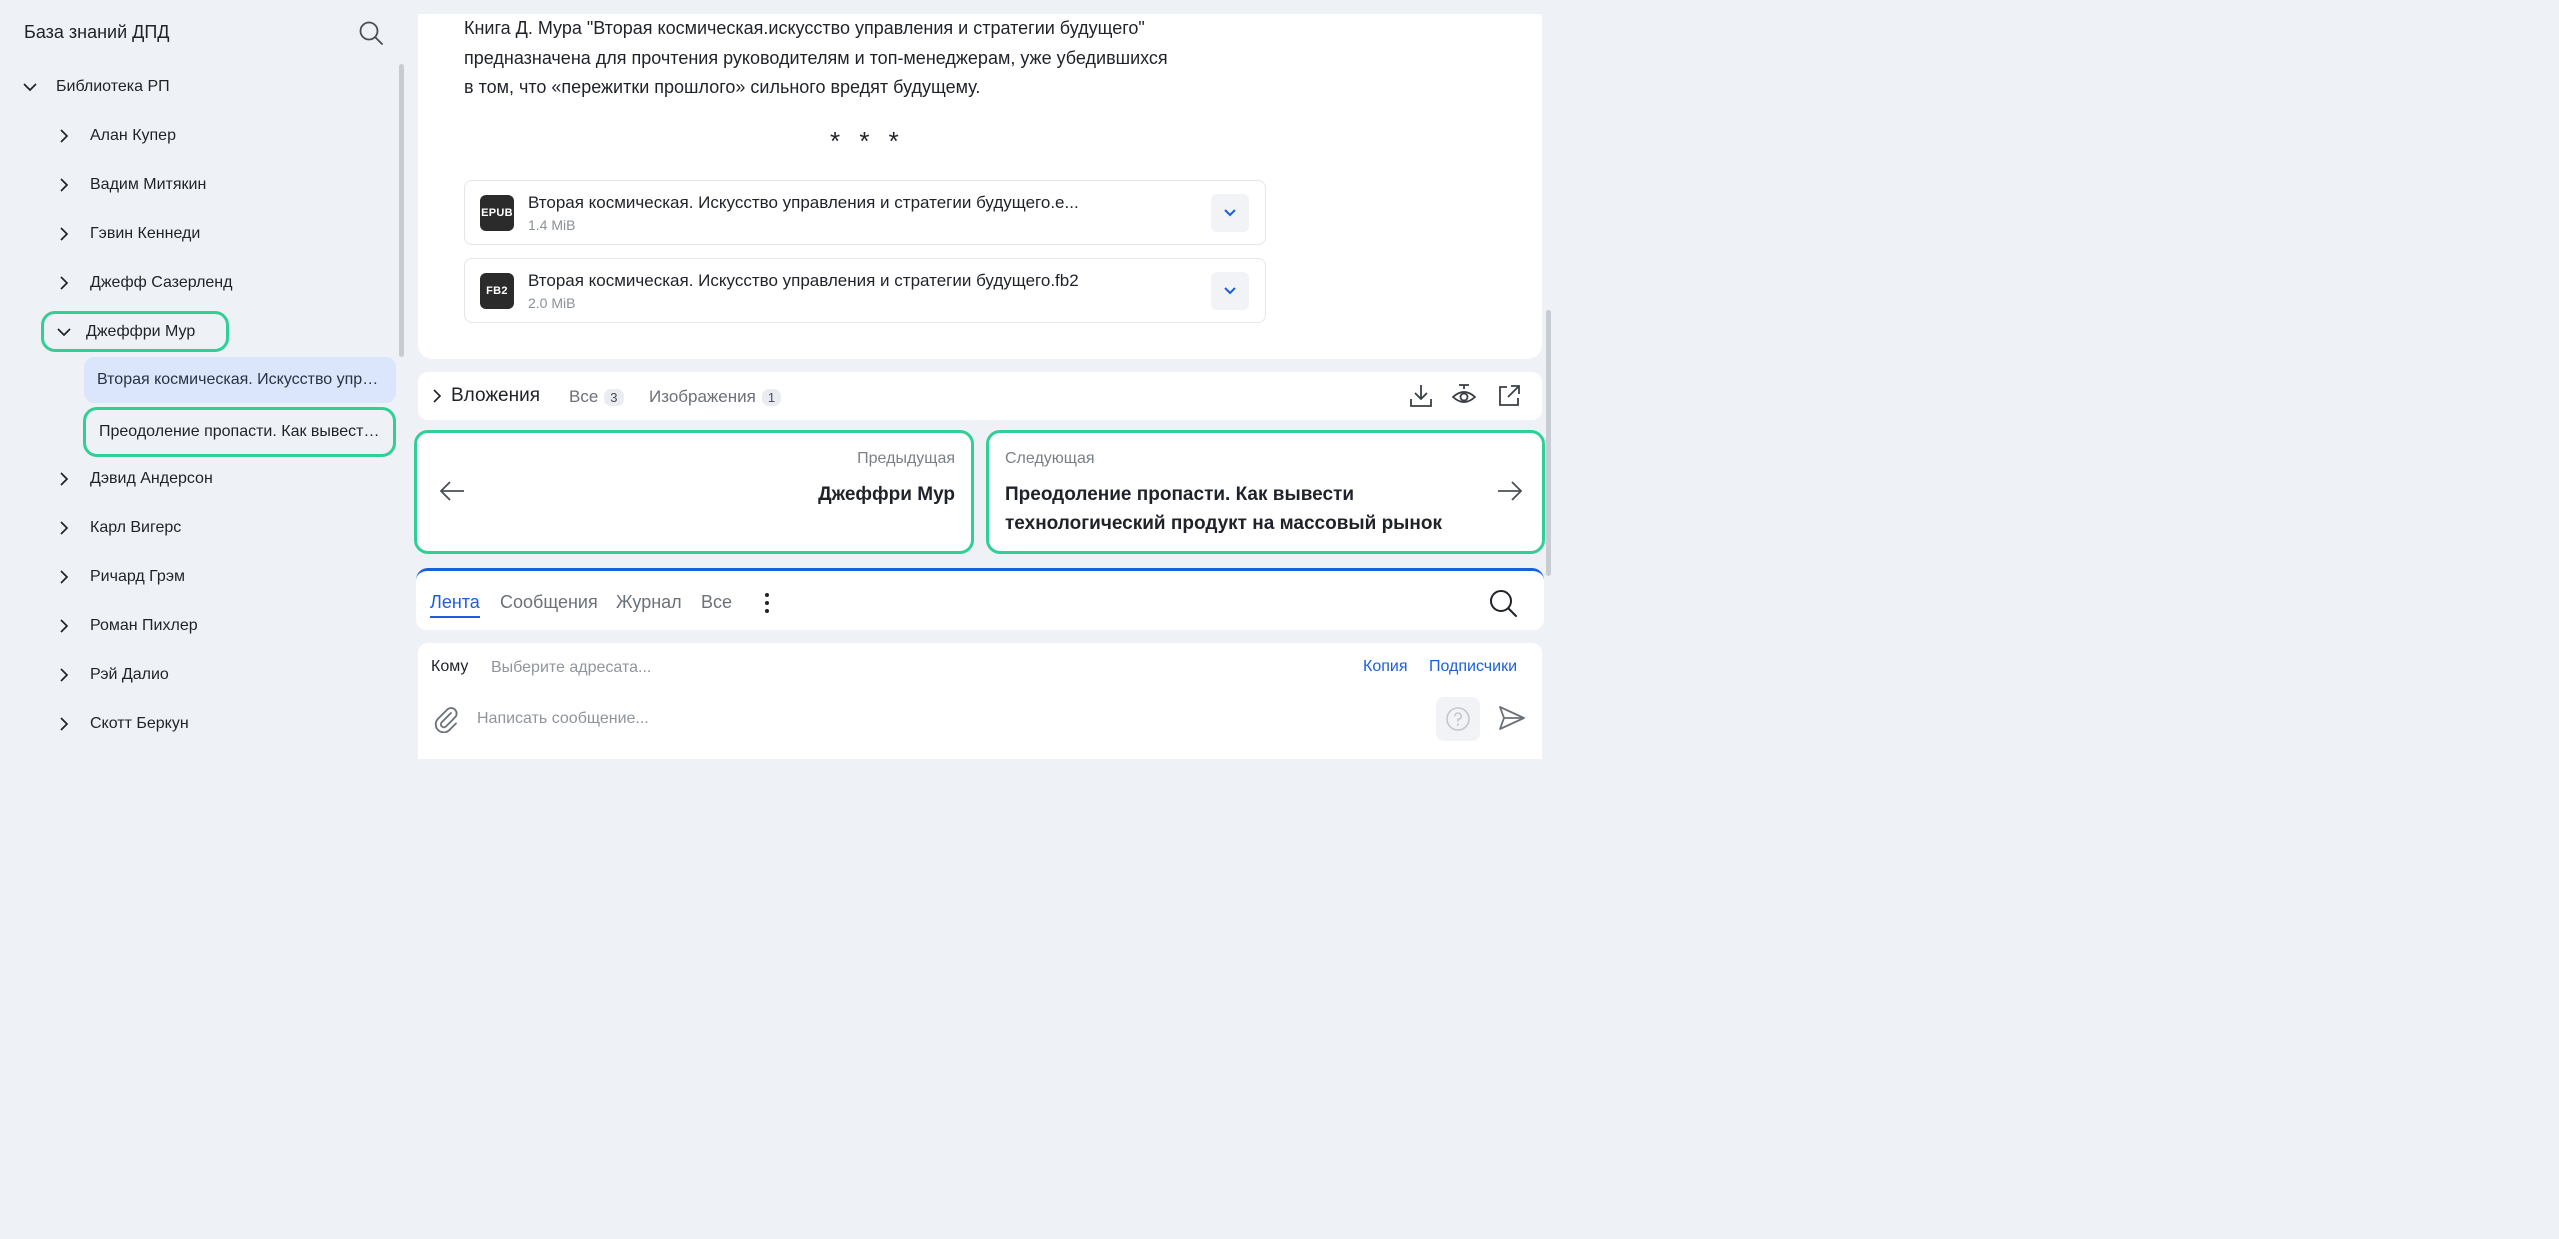  I want to click on tree-item-richard-graham: Ричард Грэм, so click(120, 577).